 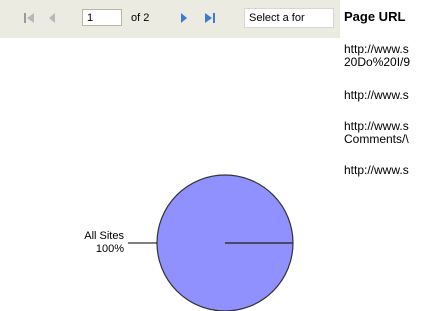 I want to click on page-url-line: Comments/\, so click(x=376, y=139).